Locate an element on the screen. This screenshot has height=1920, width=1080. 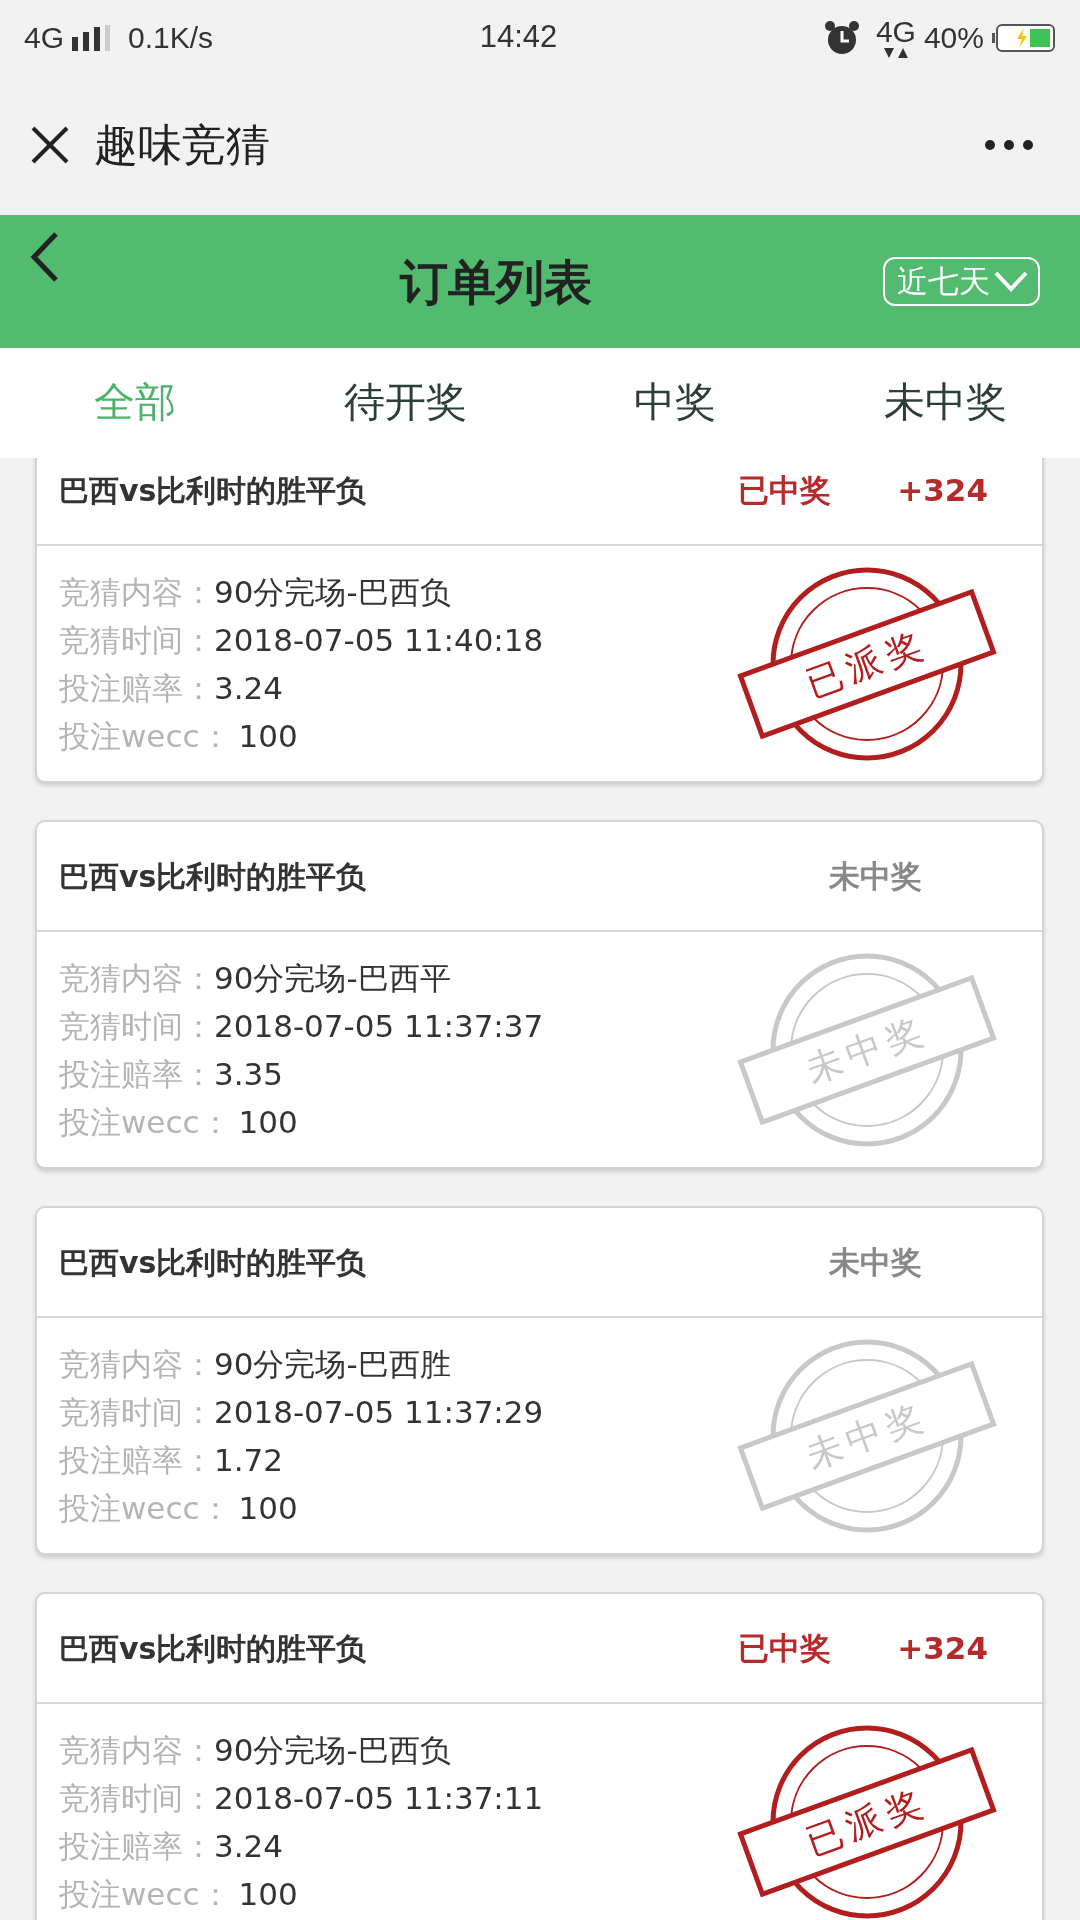
tab: 未中奖 is located at coordinates (945, 403).